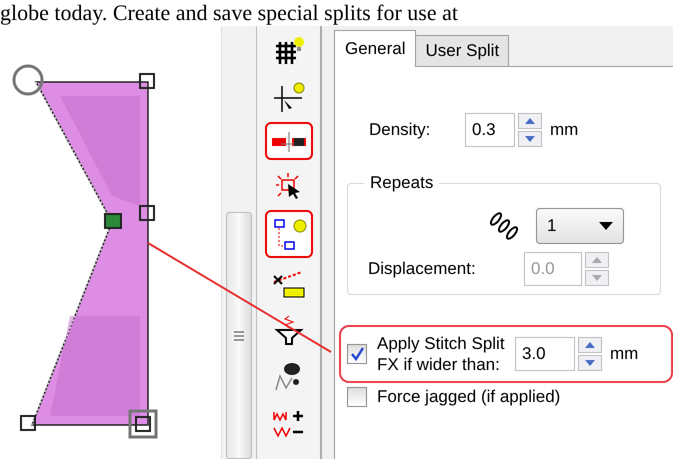  Describe the element at coordinates (289, 330) in the screenshot. I see `funnel-icon` at that location.